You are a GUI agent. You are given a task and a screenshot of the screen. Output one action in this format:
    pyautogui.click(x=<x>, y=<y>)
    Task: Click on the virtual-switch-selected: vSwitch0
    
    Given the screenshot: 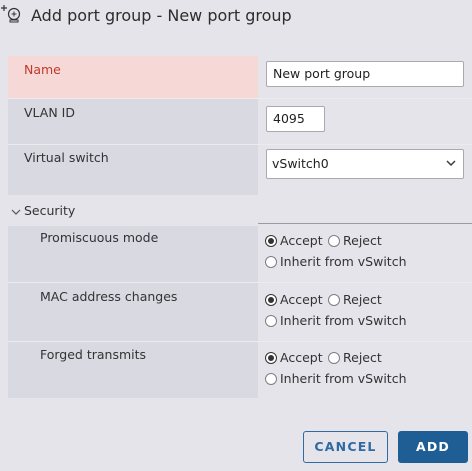 What is the action you would take?
    pyautogui.click(x=300, y=163)
    